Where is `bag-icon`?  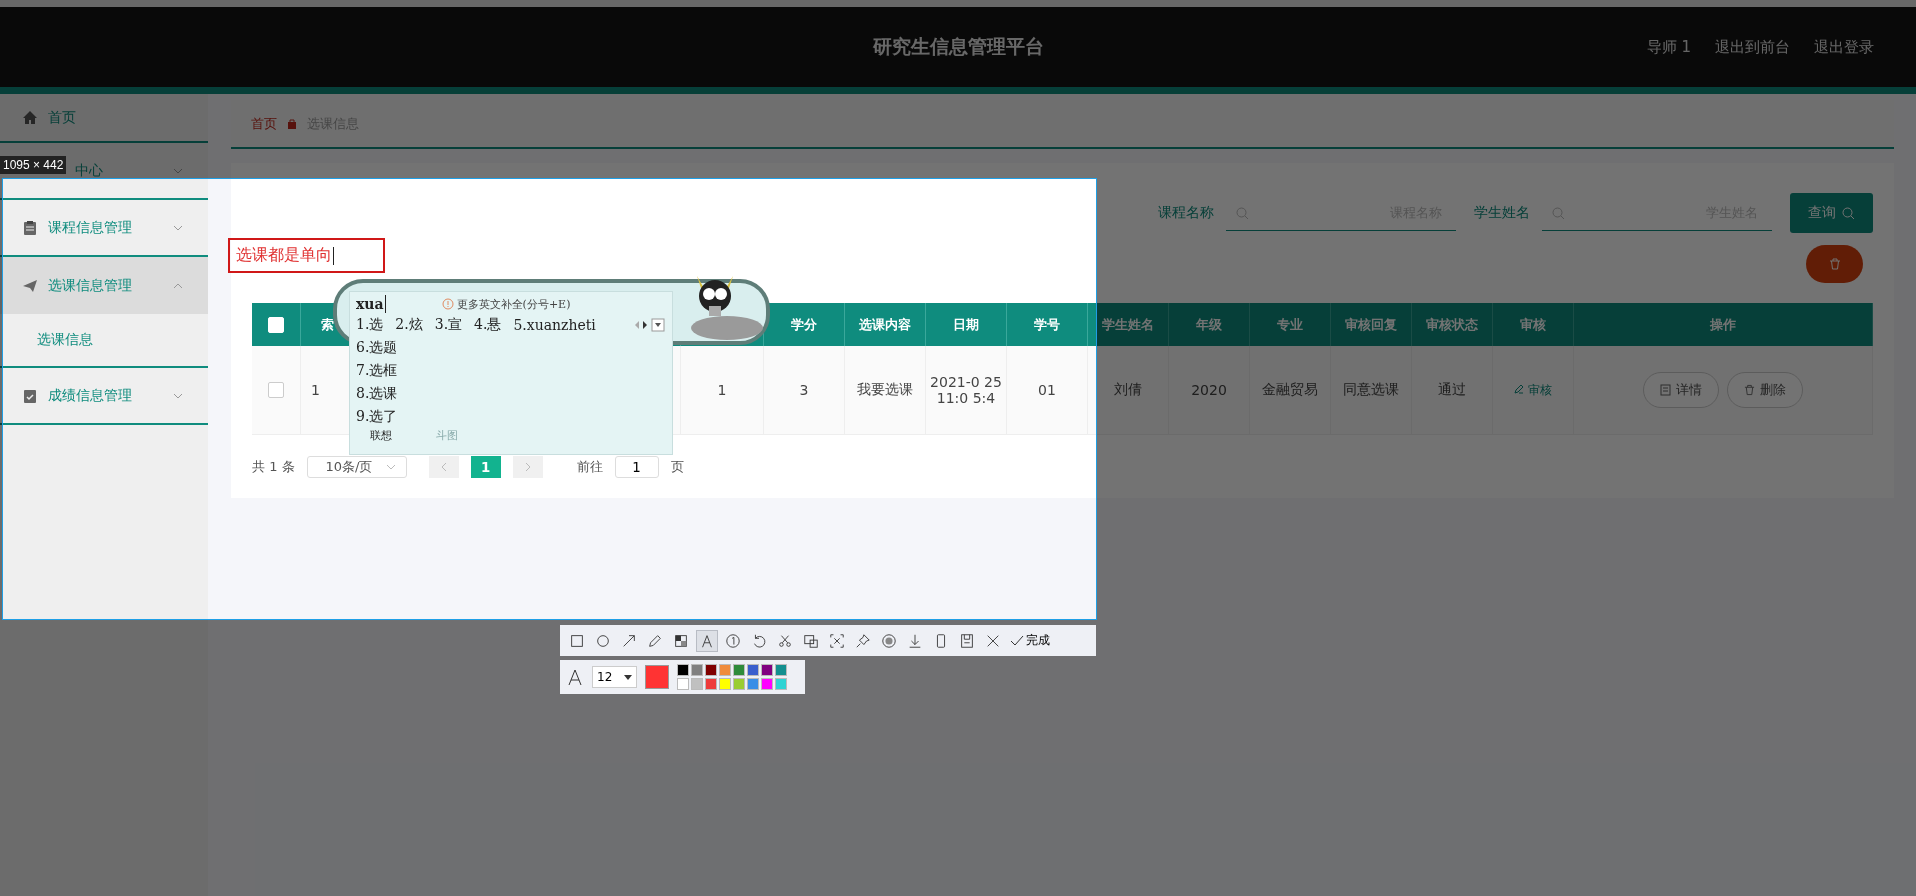 bag-icon is located at coordinates (292, 123).